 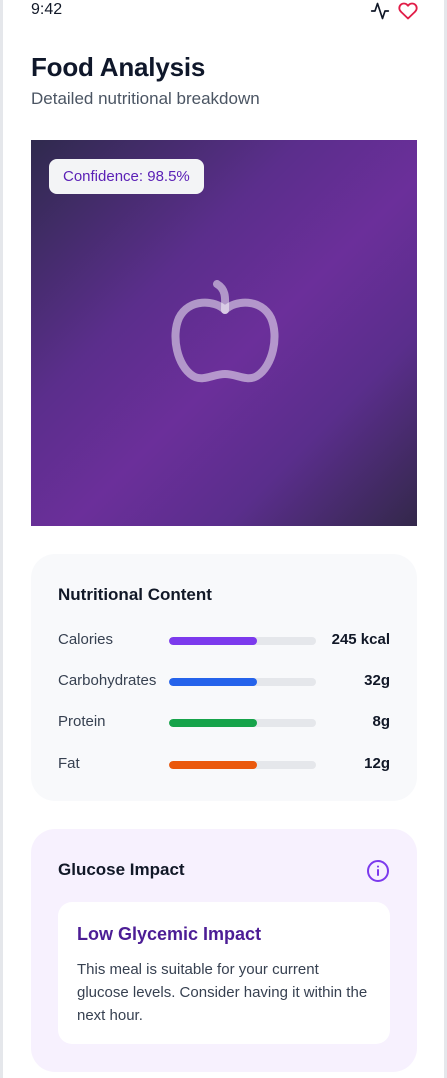 What do you see at coordinates (381, 721) in the screenshot?
I see `nutrition-value: 8g` at bounding box center [381, 721].